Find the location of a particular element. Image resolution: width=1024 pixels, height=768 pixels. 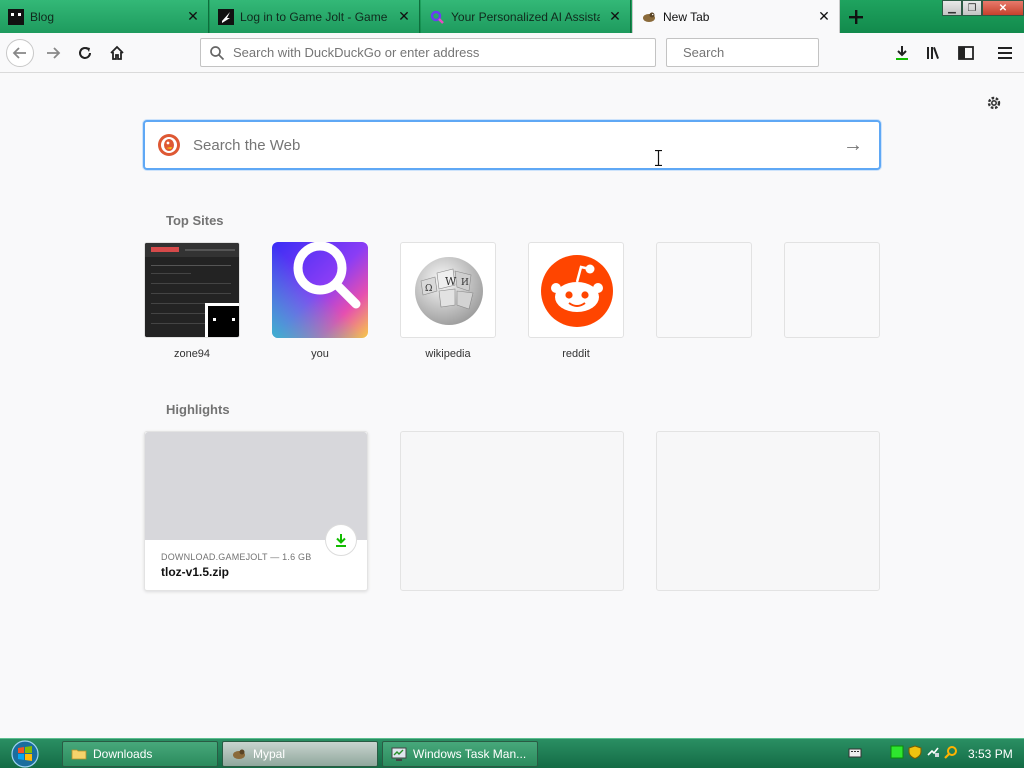

window-controls: ▁ ❐ ✕ is located at coordinates (983, 8).